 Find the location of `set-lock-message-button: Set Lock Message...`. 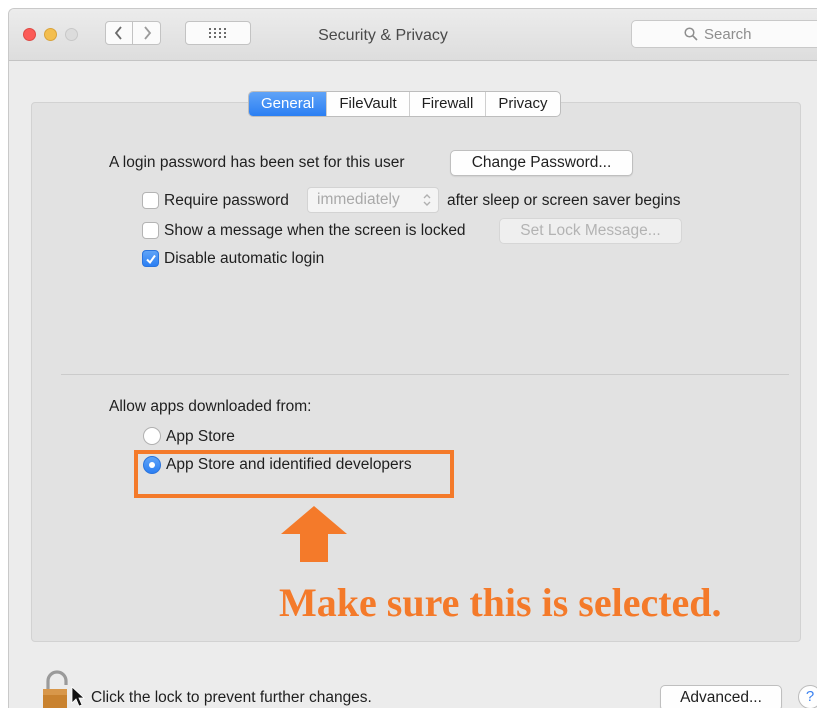

set-lock-message-button: Set Lock Message... is located at coordinates (590, 231).